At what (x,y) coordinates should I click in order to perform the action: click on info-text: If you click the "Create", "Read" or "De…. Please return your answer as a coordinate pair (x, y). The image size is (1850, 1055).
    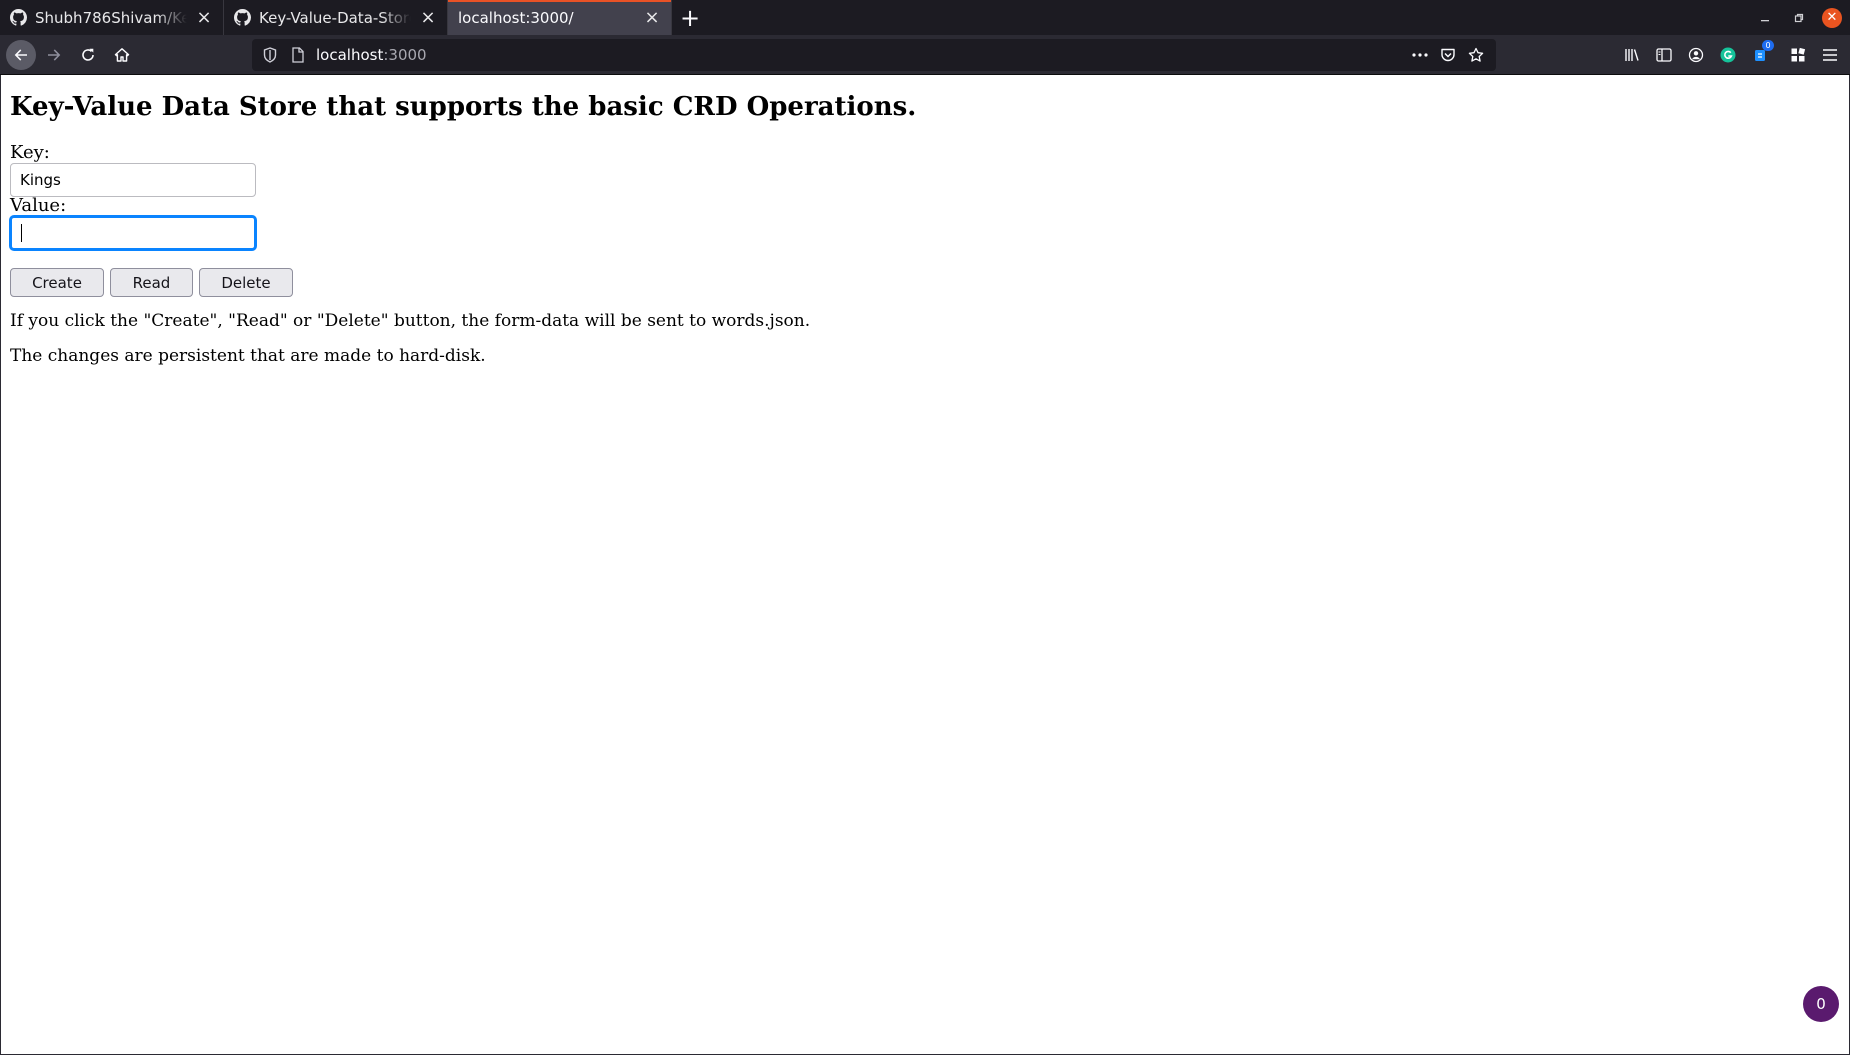
    Looking at the image, I should click on (410, 321).